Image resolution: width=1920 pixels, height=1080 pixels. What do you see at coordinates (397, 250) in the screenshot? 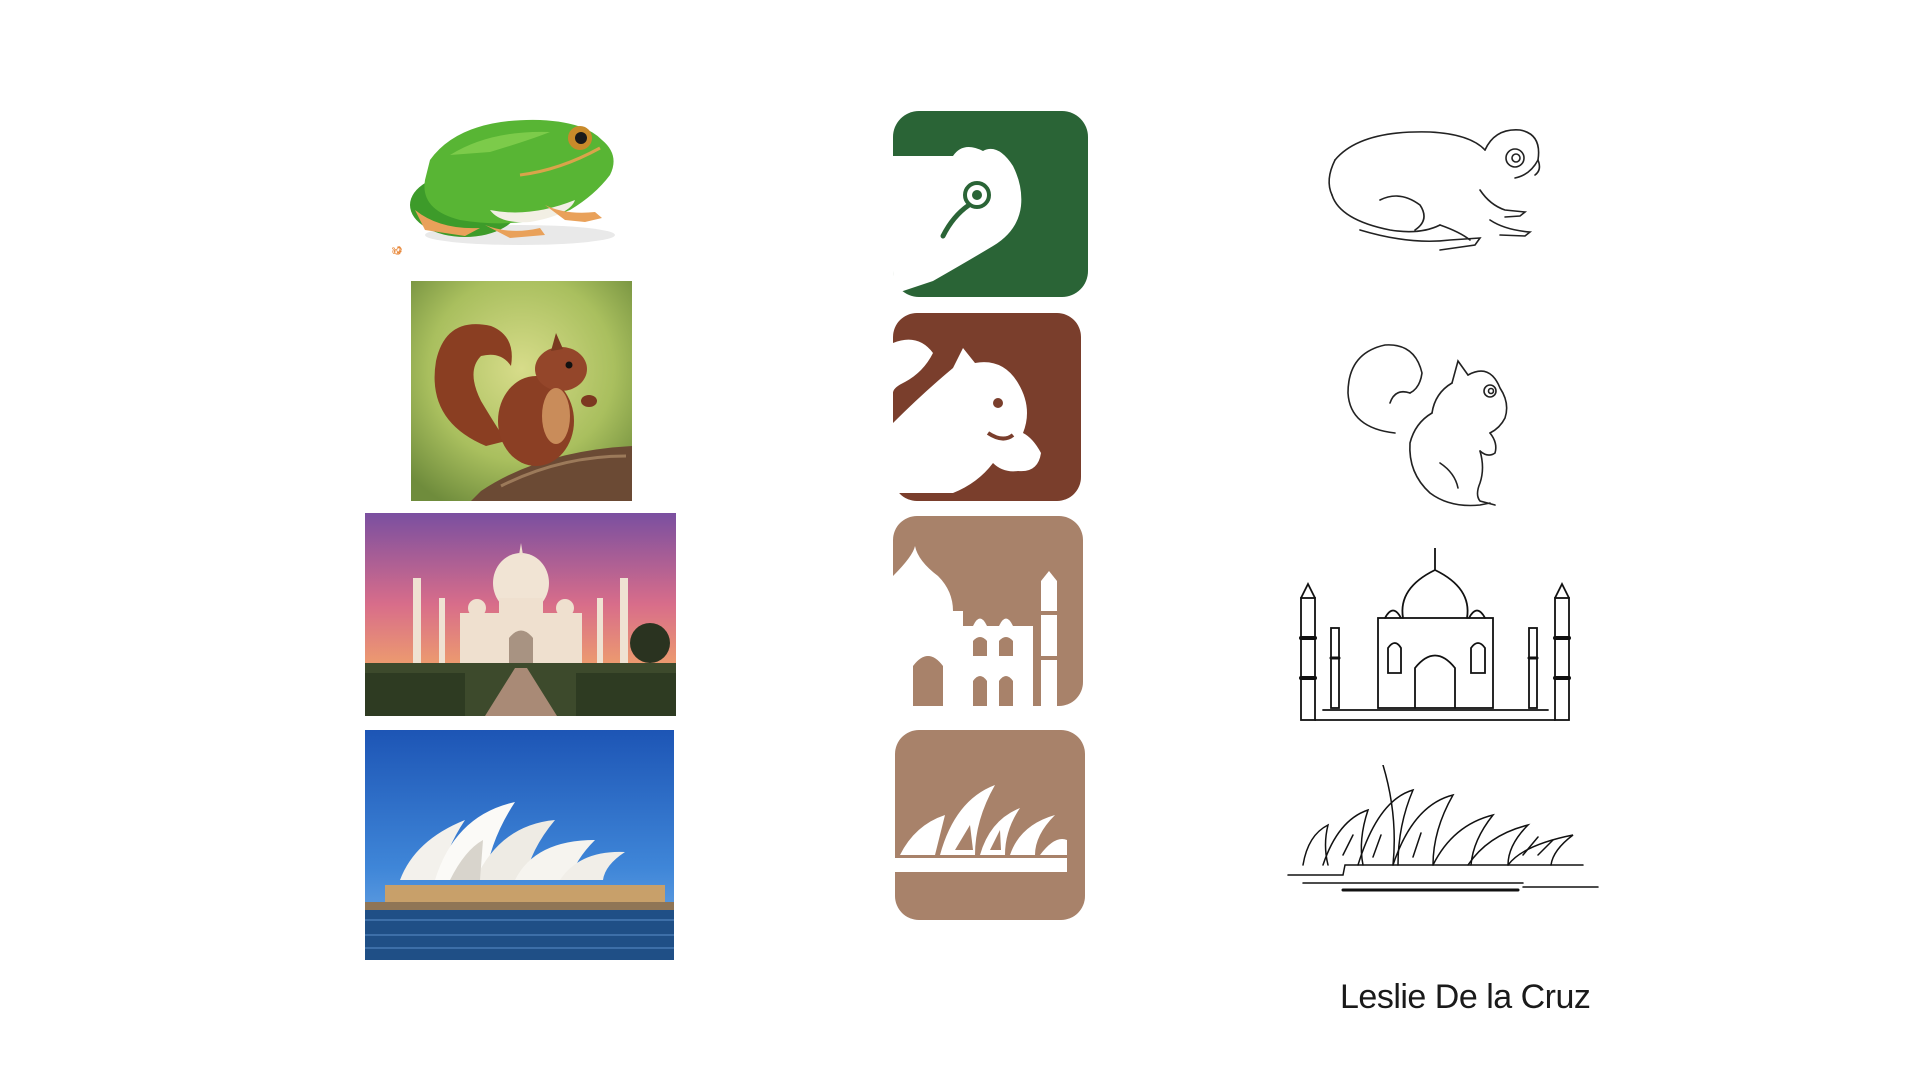
I see `watermark-logo: 🐿` at bounding box center [397, 250].